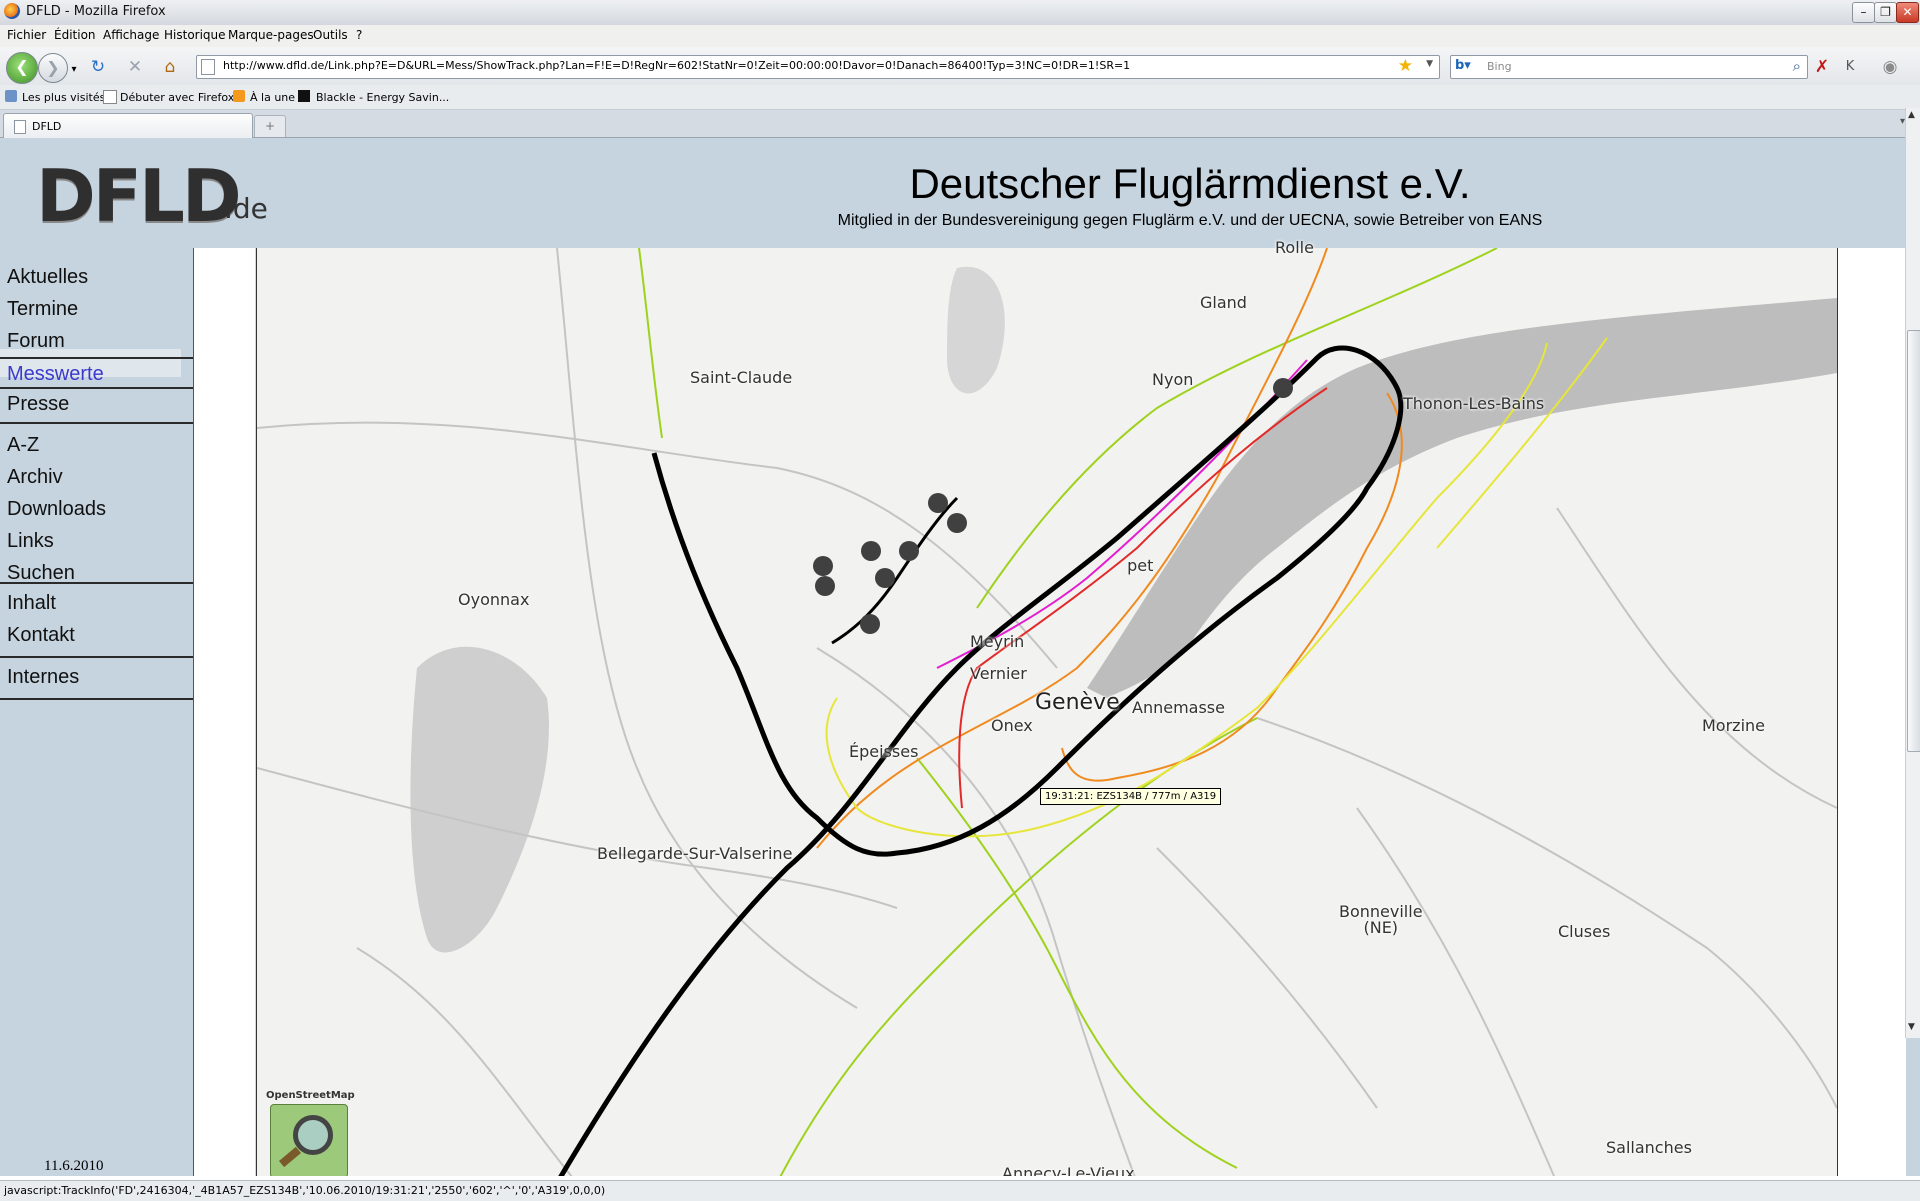  Describe the element at coordinates (1584, 931) in the screenshot. I see `city-label: Cluses` at that location.